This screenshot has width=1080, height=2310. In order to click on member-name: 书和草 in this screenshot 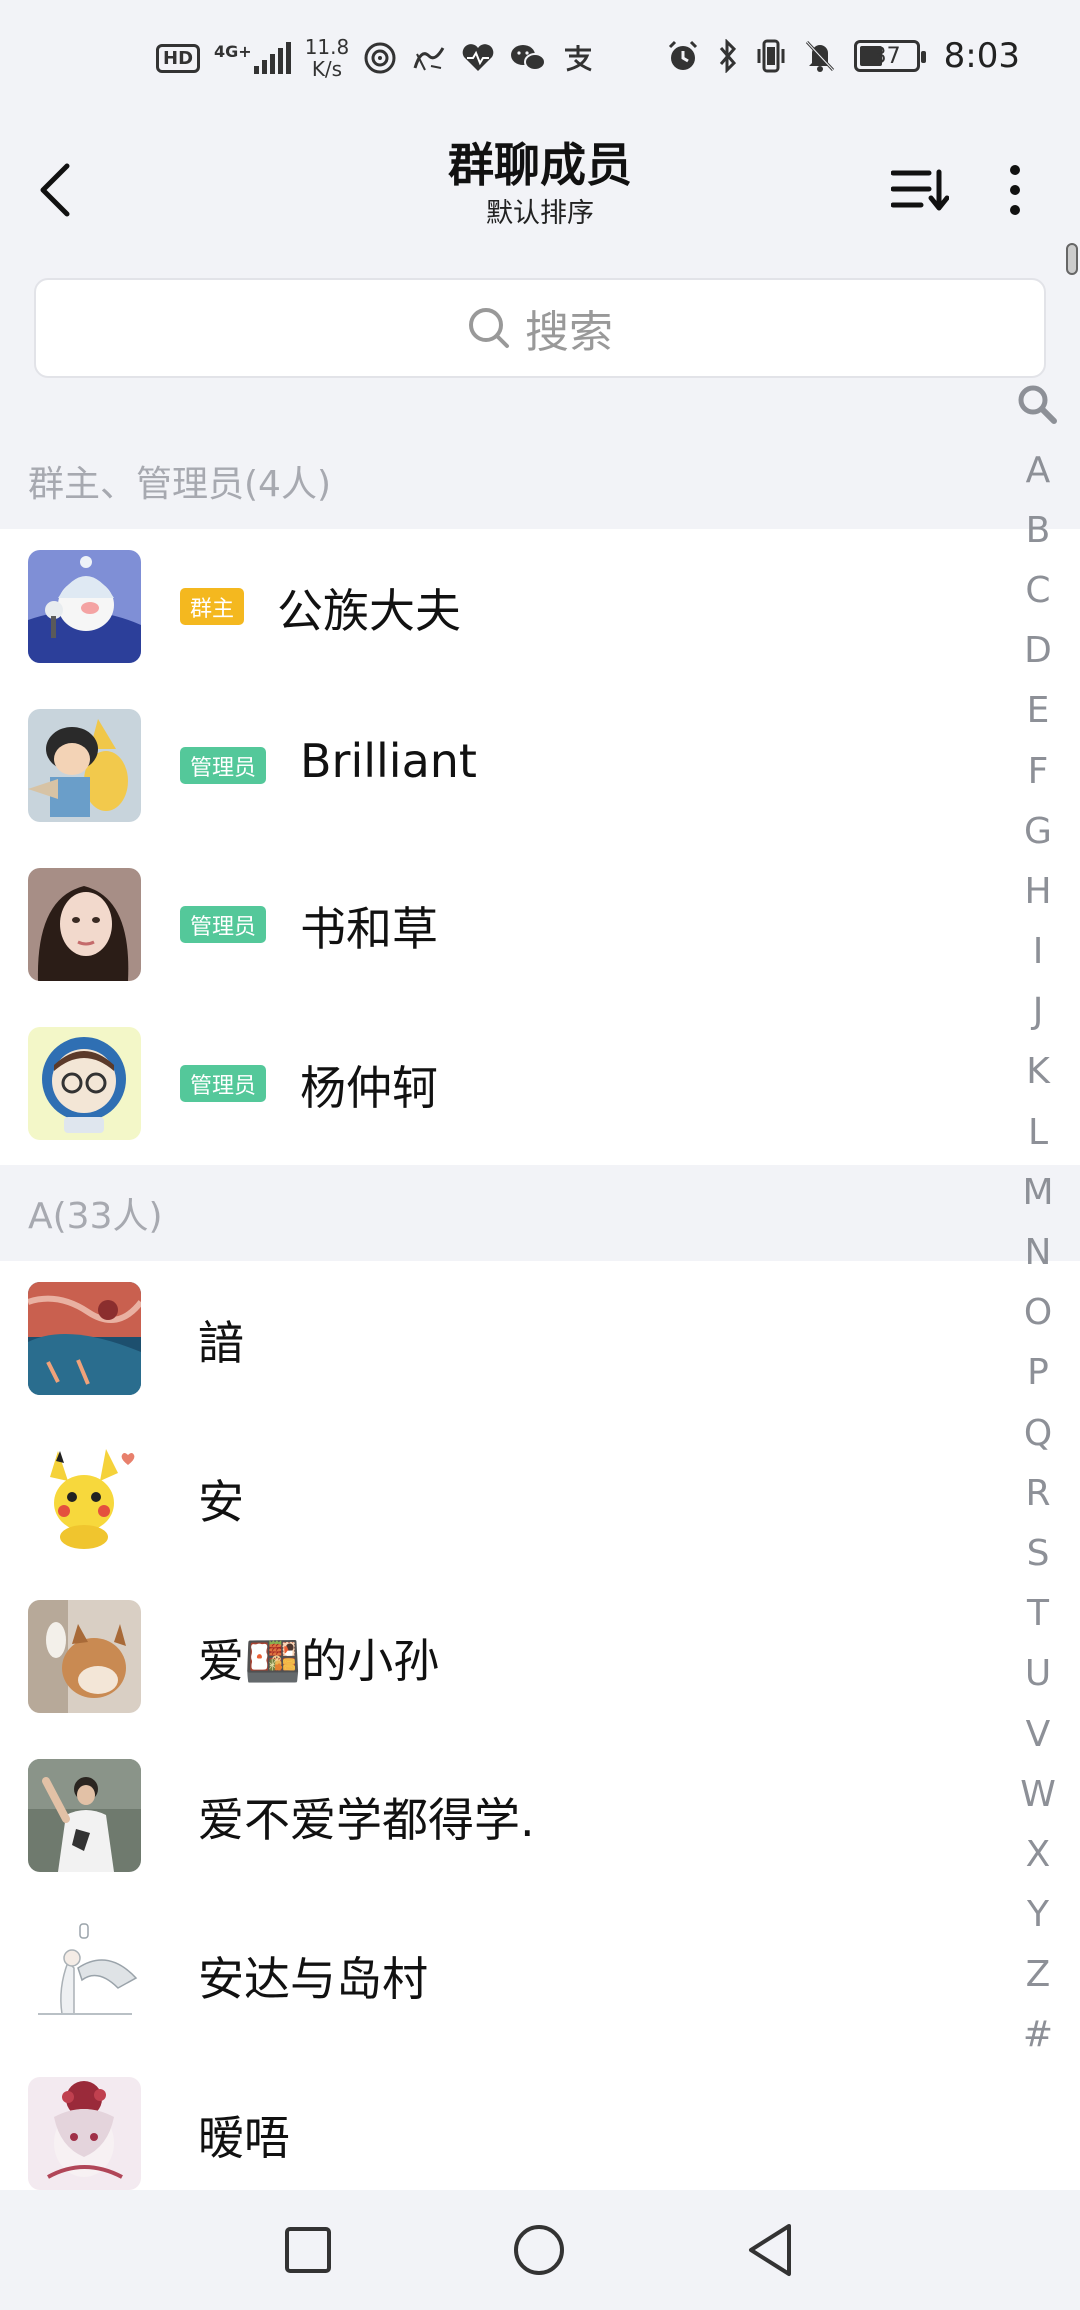, I will do `click(369, 929)`.